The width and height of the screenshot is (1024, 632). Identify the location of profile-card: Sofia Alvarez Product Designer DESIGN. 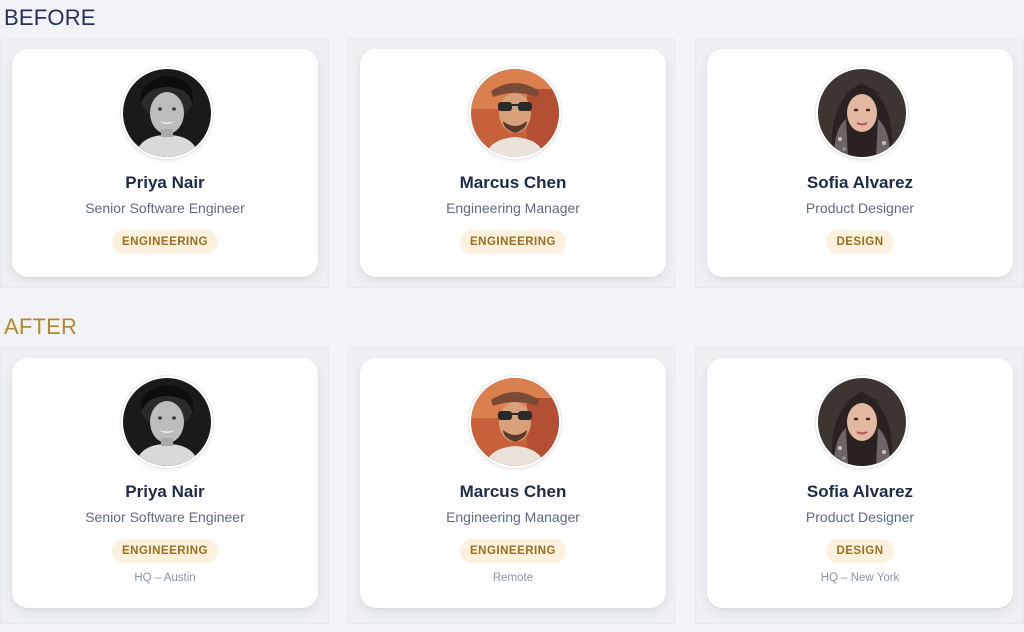
(860, 163).